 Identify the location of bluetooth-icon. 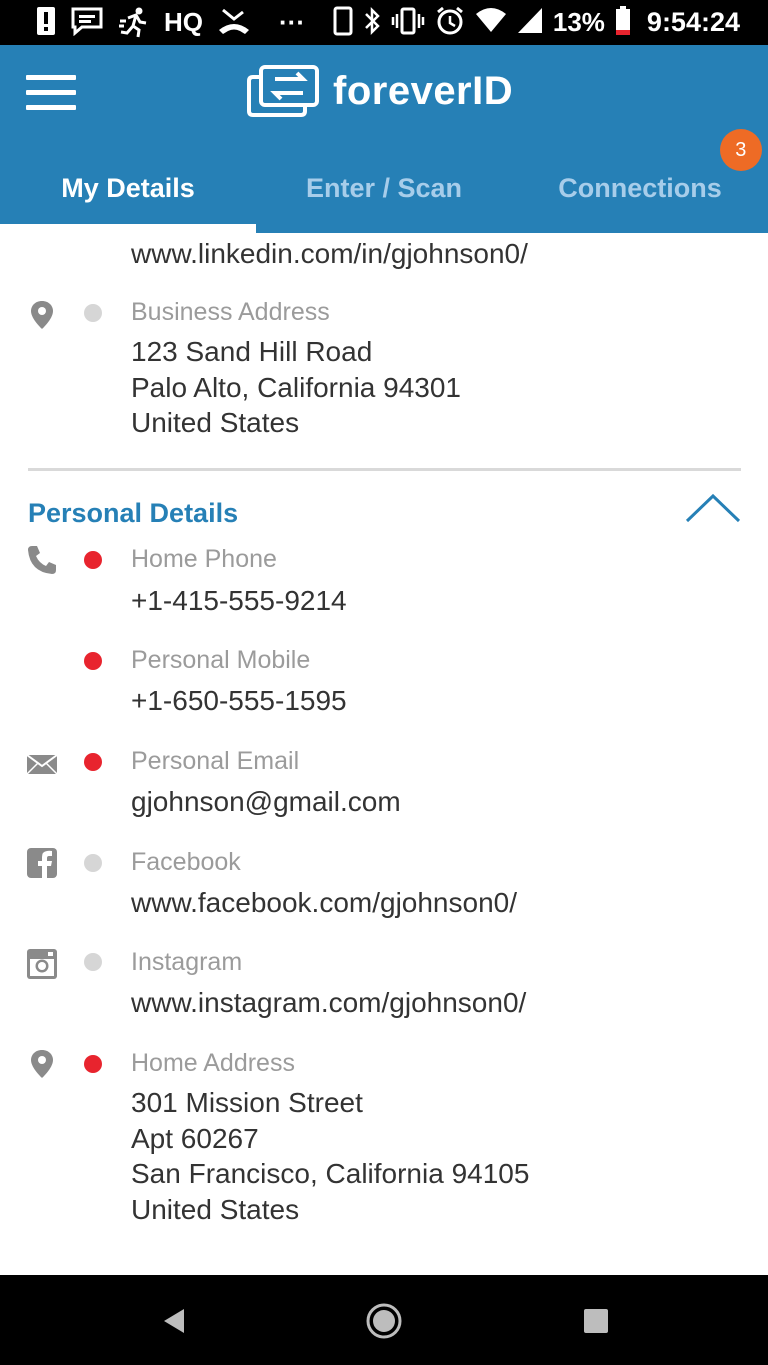
(372, 22).